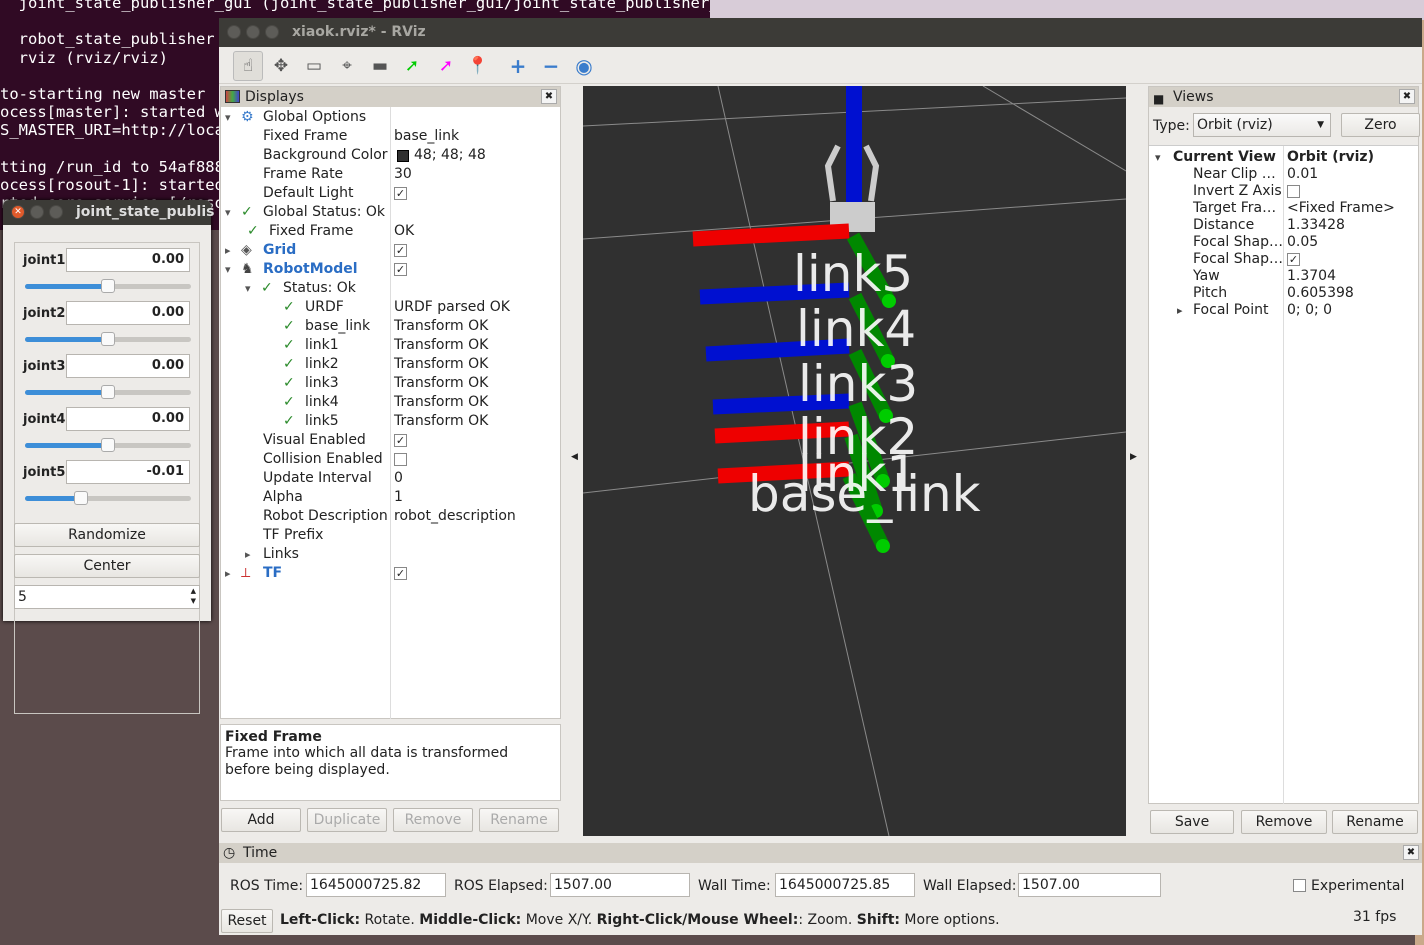 This screenshot has height=945, width=1424. Describe the element at coordinates (1302, 242) in the screenshot. I see `view-property-value: 0.05` at that location.